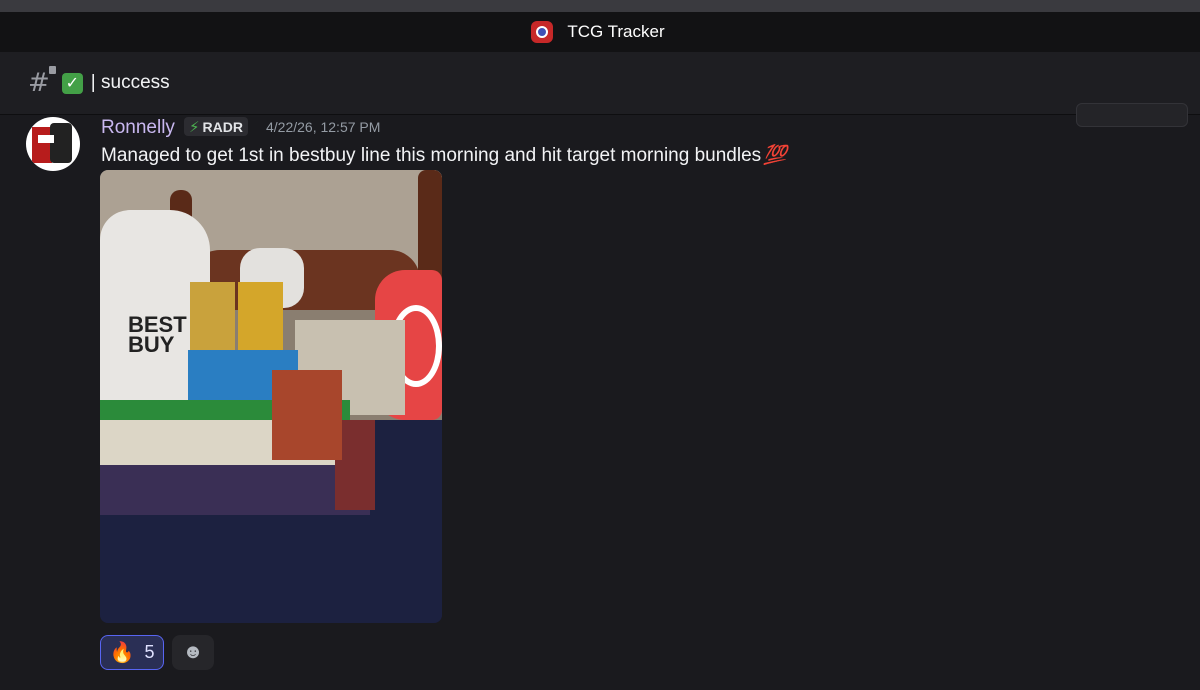 The height and width of the screenshot is (690, 1200). I want to click on smiley-icon: ☻, so click(193, 652).